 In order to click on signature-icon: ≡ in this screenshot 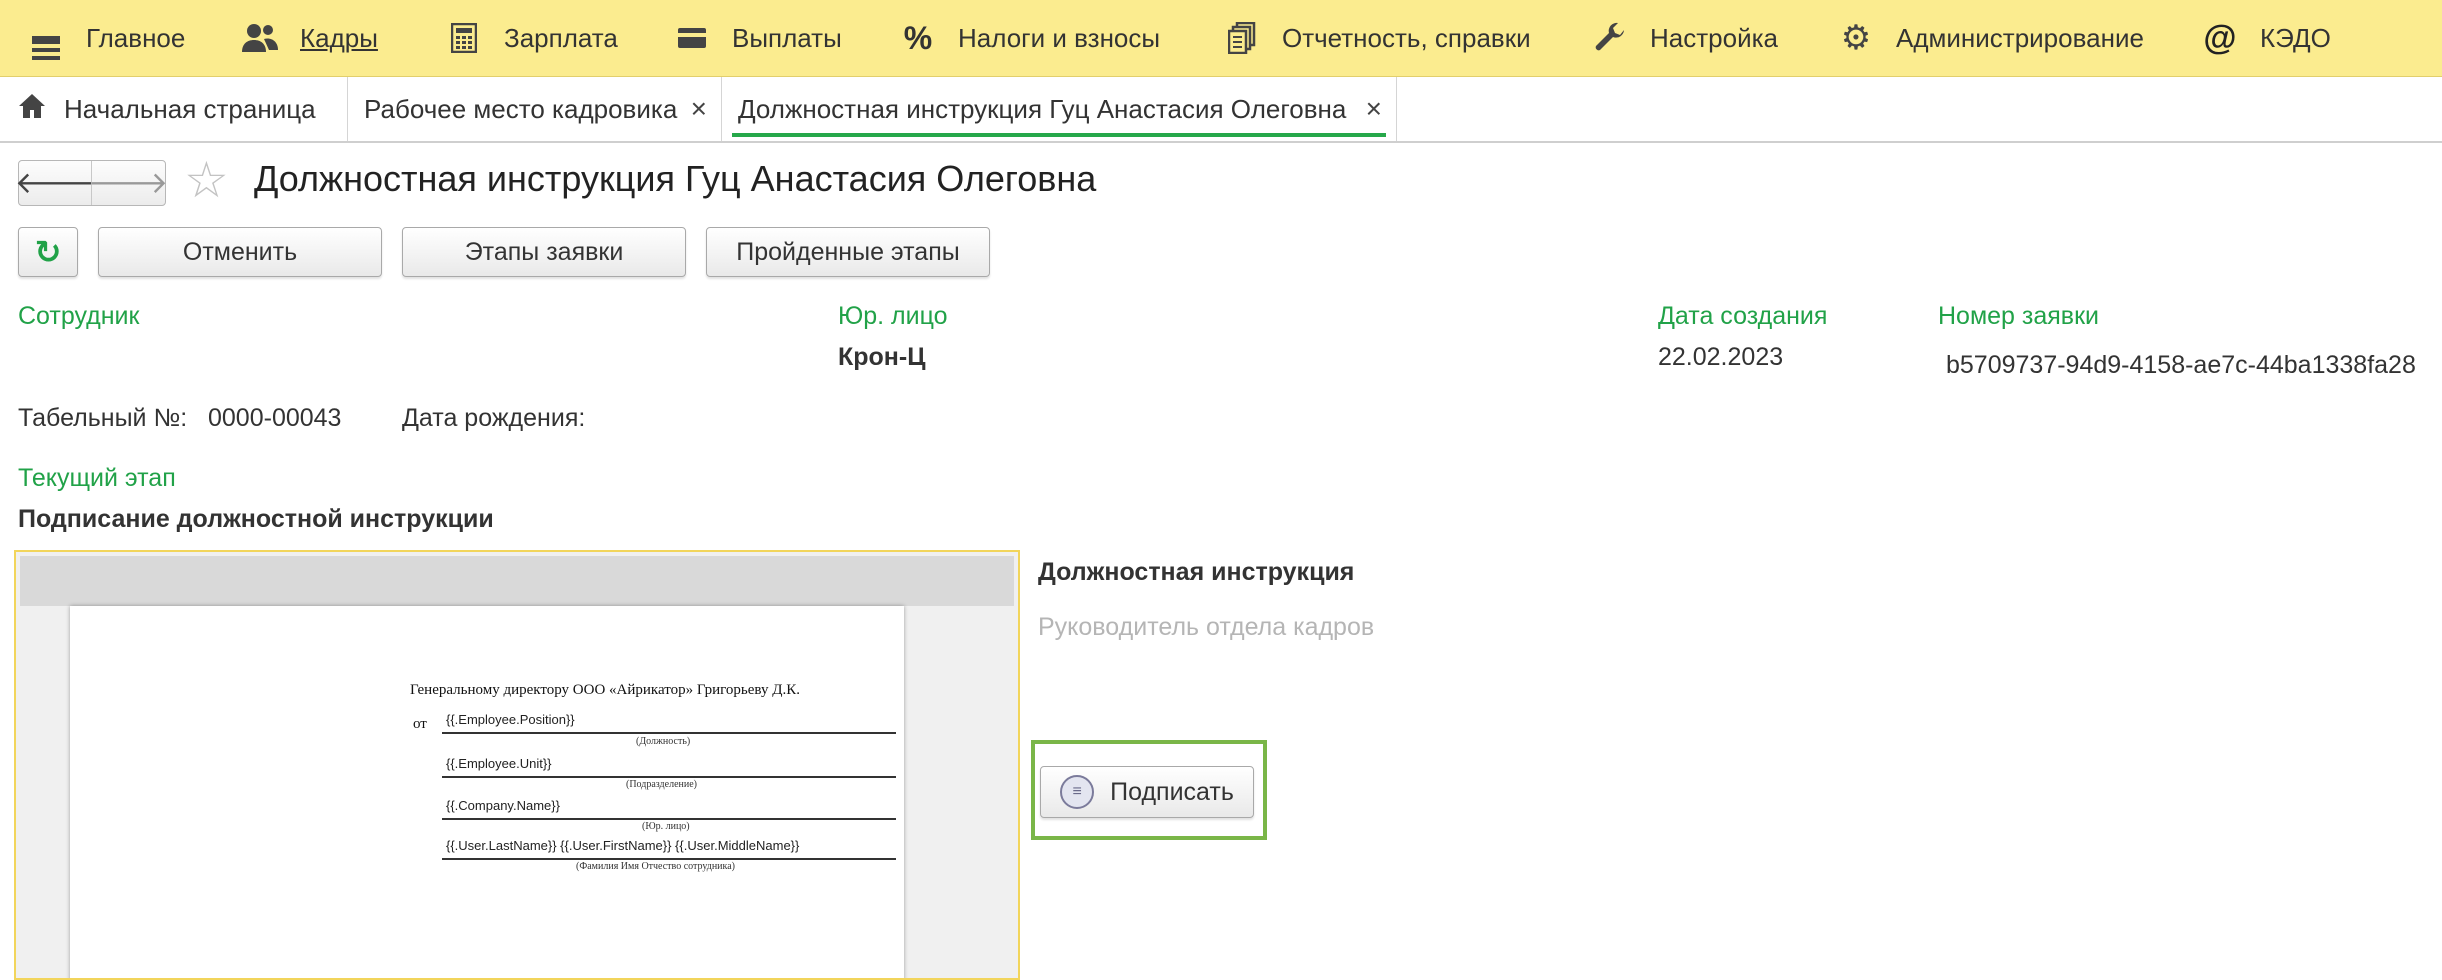, I will do `click(1077, 792)`.